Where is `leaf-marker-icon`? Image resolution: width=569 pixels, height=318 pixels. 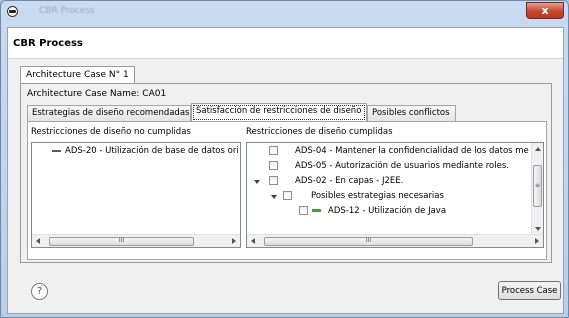 leaf-marker-icon is located at coordinates (56, 150).